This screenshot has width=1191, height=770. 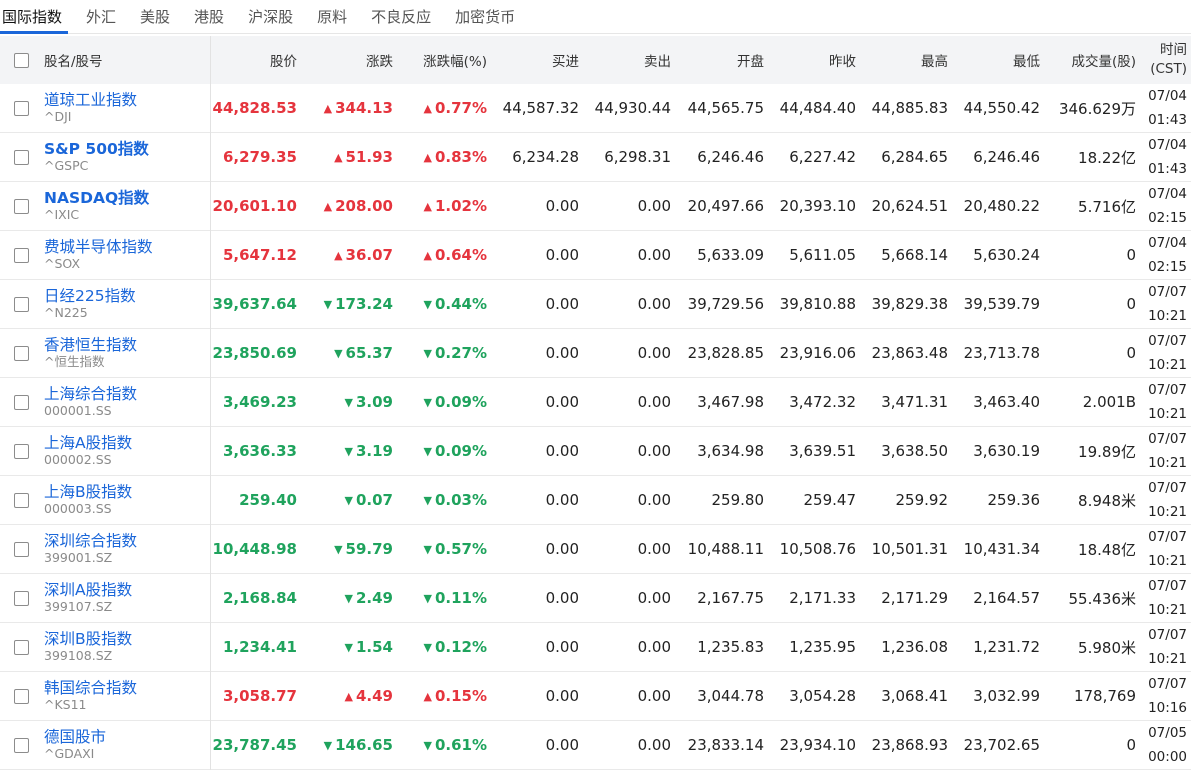 I want to click on volume-cell: 2.001B, so click(x=1109, y=402).